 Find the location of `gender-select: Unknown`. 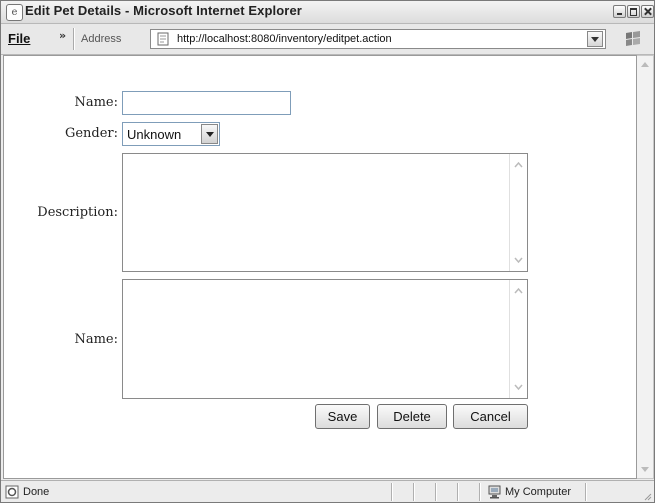

gender-select: Unknown is located at coordinates (171, 134).